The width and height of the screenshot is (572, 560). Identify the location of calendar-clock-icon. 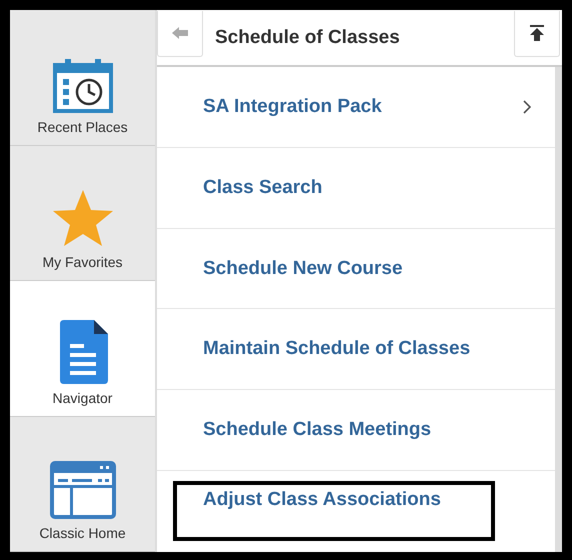
(82, 84).